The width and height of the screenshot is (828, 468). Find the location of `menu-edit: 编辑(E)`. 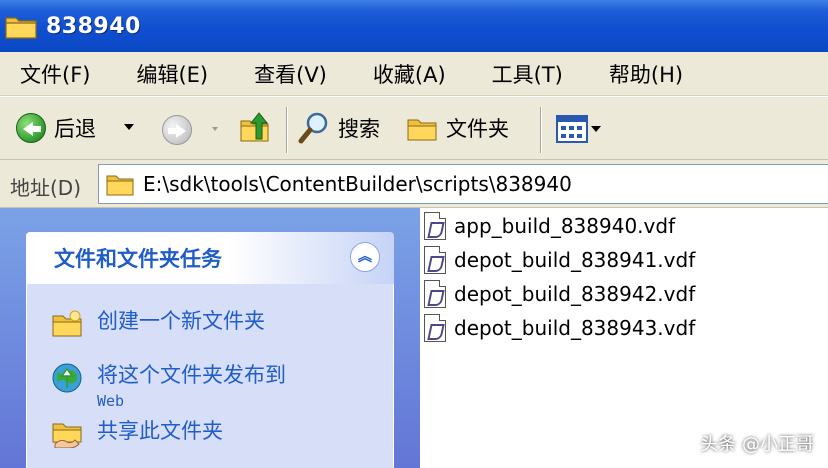

menu-edit: 编辑(E) is located at coordinates (172, 74).